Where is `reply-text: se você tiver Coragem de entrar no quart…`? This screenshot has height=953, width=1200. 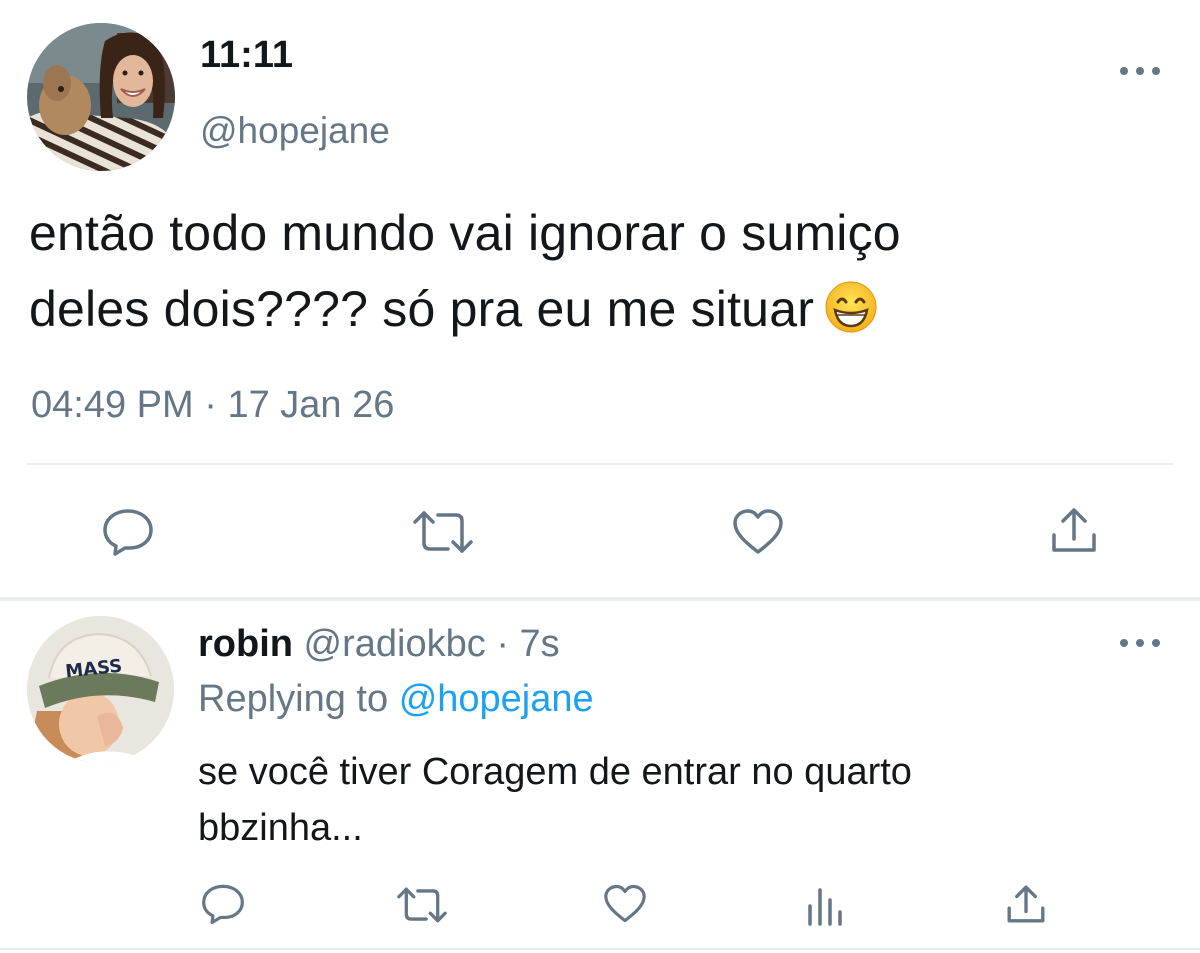
reply-text: se você tiver Coragem de entrar no quart… is located at coordinates (678, 800).